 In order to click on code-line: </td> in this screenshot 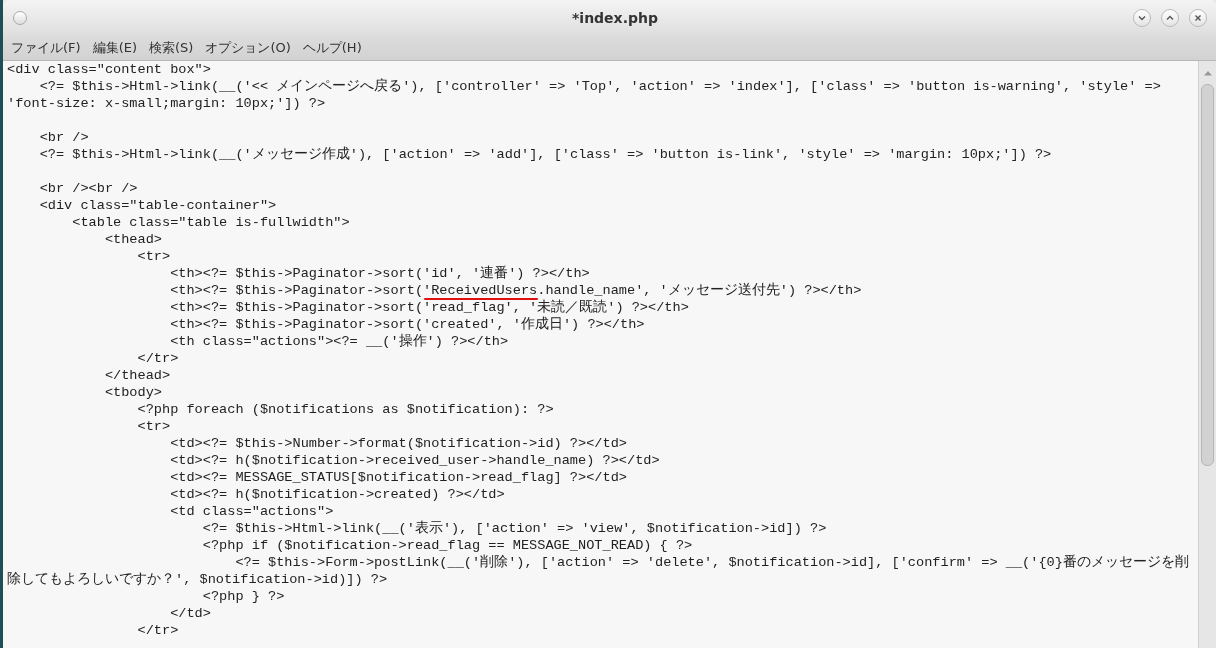, I will do `click(190, 614)`.